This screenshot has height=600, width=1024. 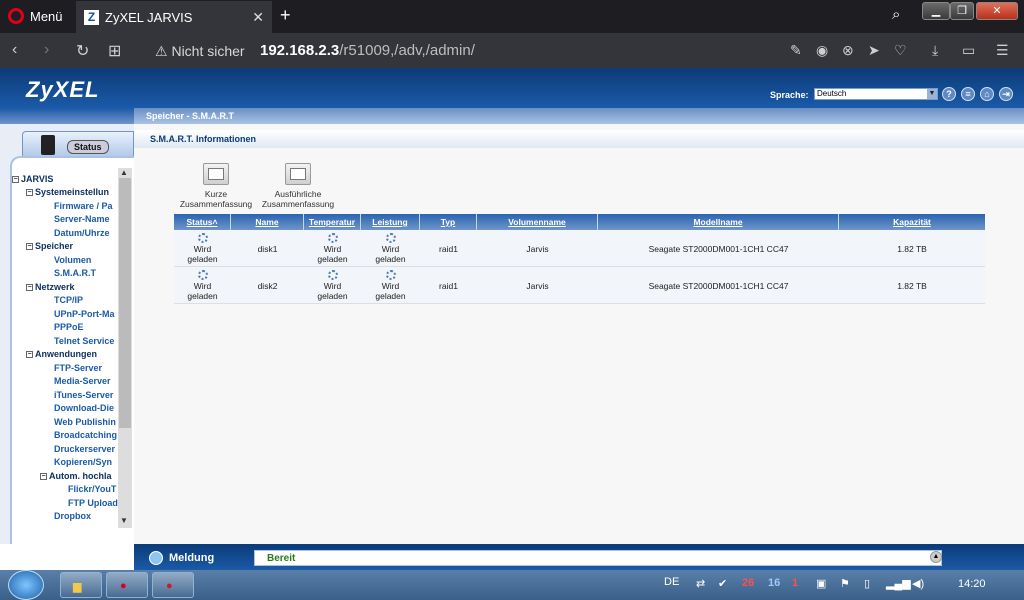 What do you see at coordinates (67, 192) in the screenshot?
I see `tree-cat-system: − Systemeinstellun` at bounding box center [67, 192].